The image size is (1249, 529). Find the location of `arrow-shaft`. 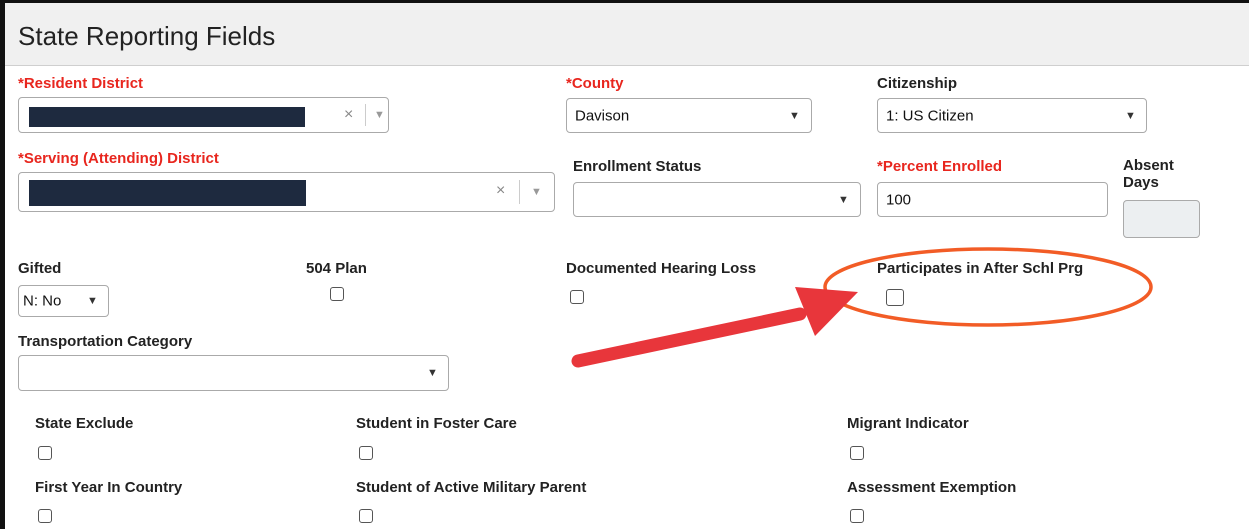

arrow-shaft is located at coordinates (689, 337).